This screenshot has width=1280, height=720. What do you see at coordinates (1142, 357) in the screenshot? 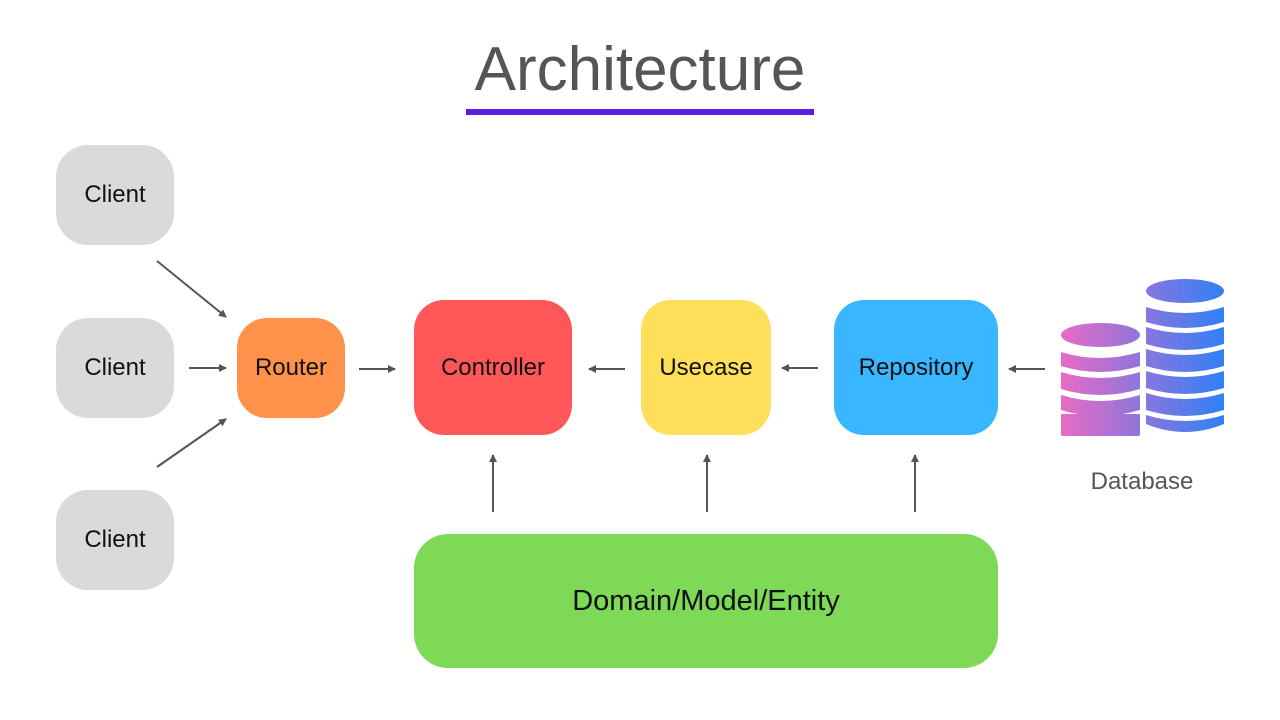
I see `database-stack-icon` at bounding box center [1142, 357].